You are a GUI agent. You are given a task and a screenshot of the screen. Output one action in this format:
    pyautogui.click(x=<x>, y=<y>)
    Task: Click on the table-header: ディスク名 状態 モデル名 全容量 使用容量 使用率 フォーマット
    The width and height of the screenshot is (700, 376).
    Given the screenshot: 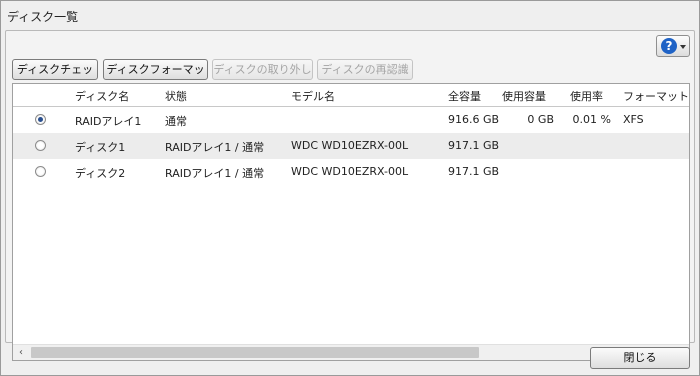 What is the action you would take?
    pyautogui.click(x=351, y=95)
    